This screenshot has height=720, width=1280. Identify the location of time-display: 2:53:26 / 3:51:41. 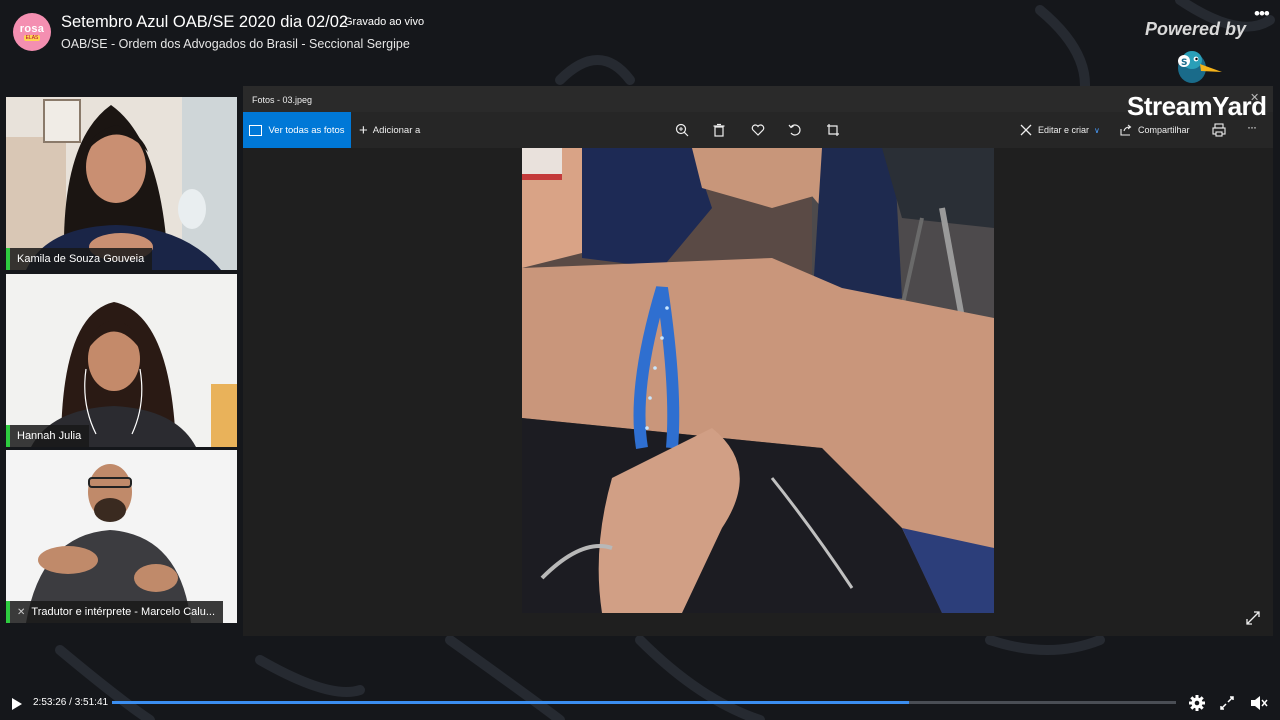
(70, 702).